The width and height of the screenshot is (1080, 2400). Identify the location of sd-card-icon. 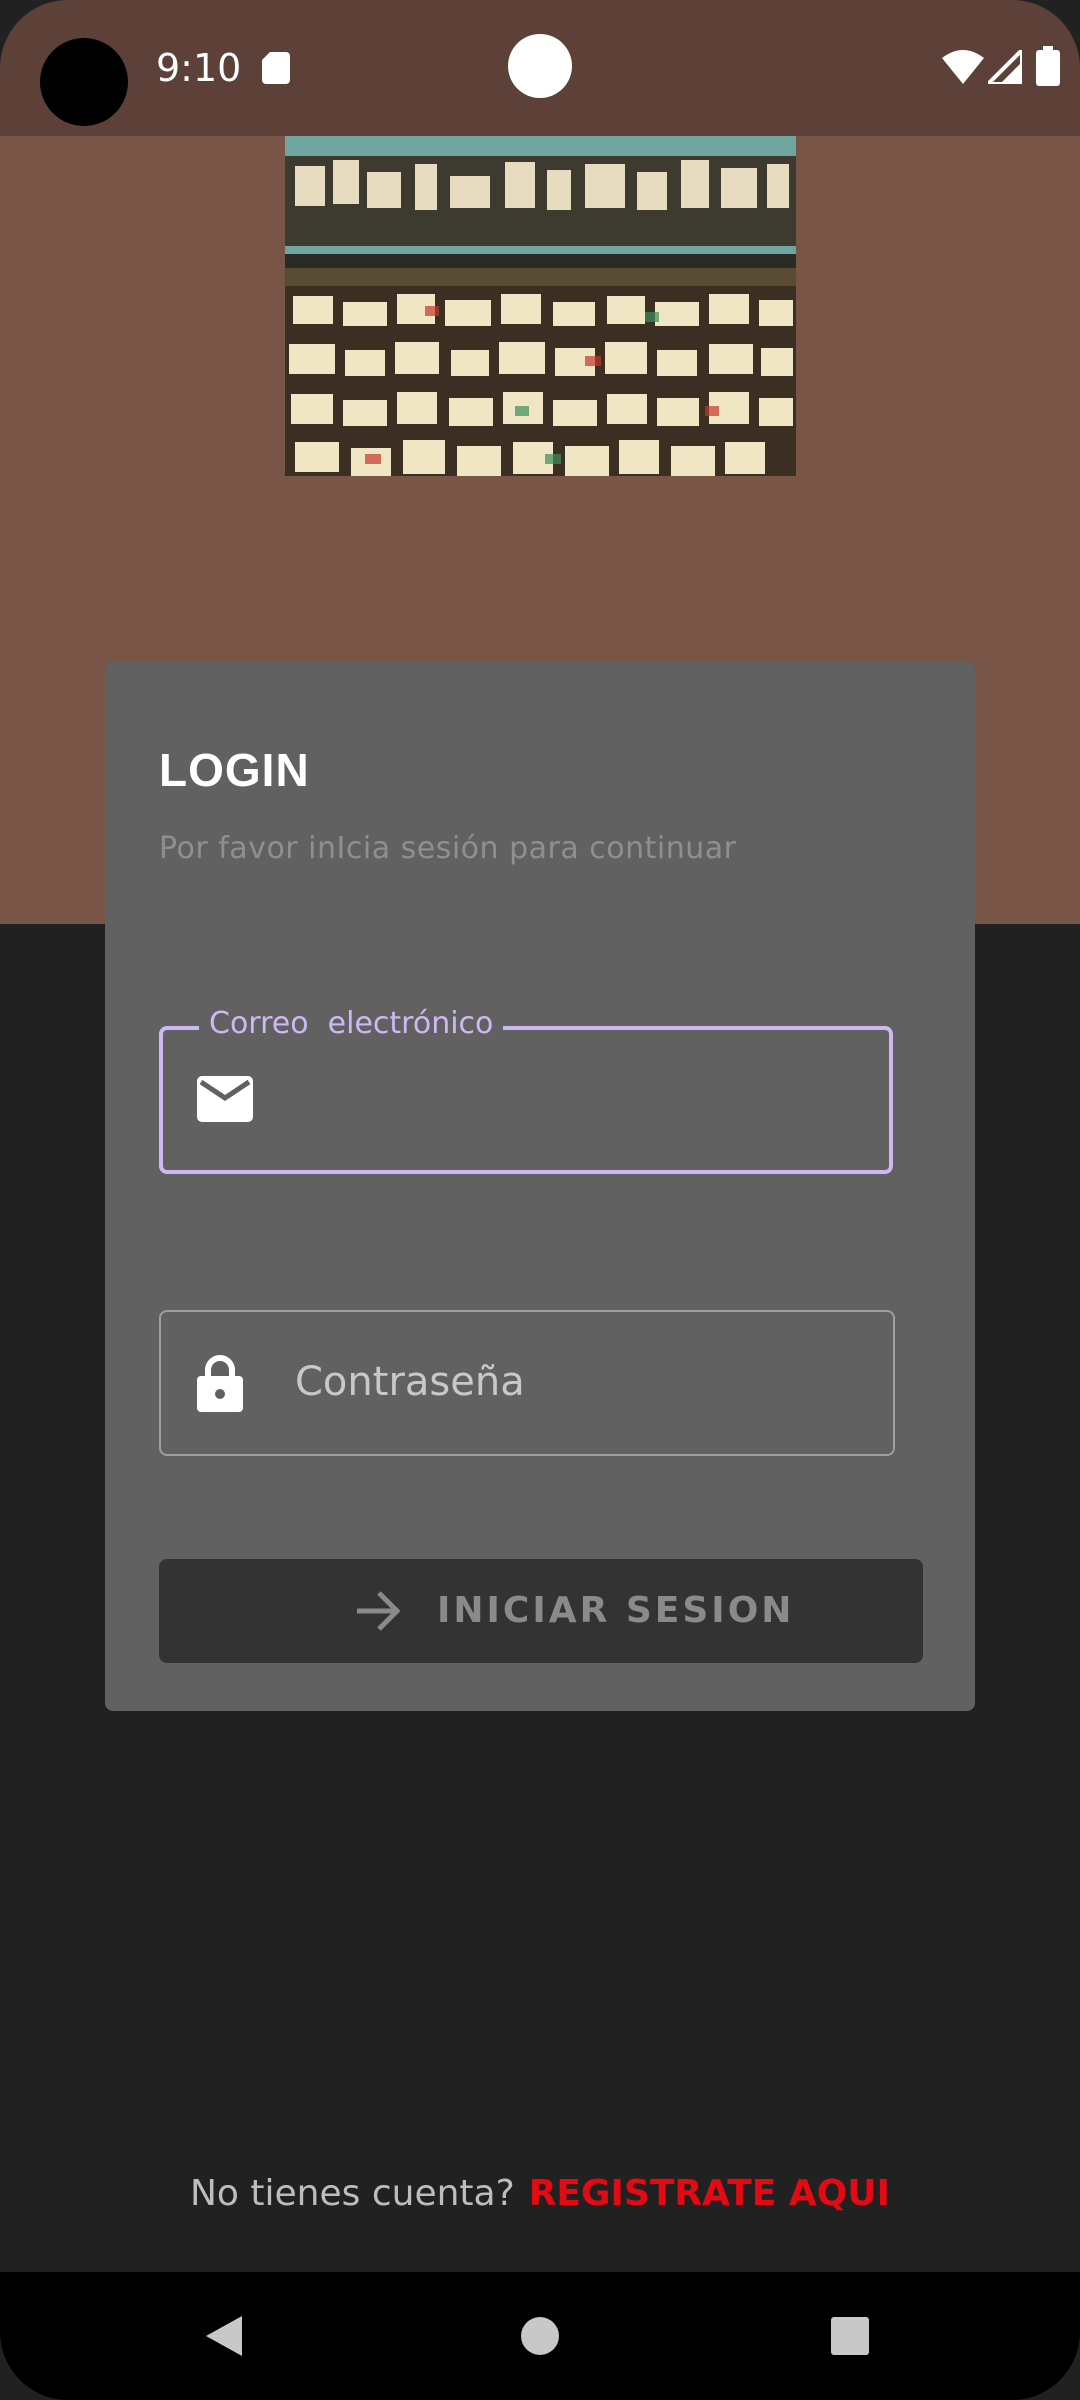
(276, 68).